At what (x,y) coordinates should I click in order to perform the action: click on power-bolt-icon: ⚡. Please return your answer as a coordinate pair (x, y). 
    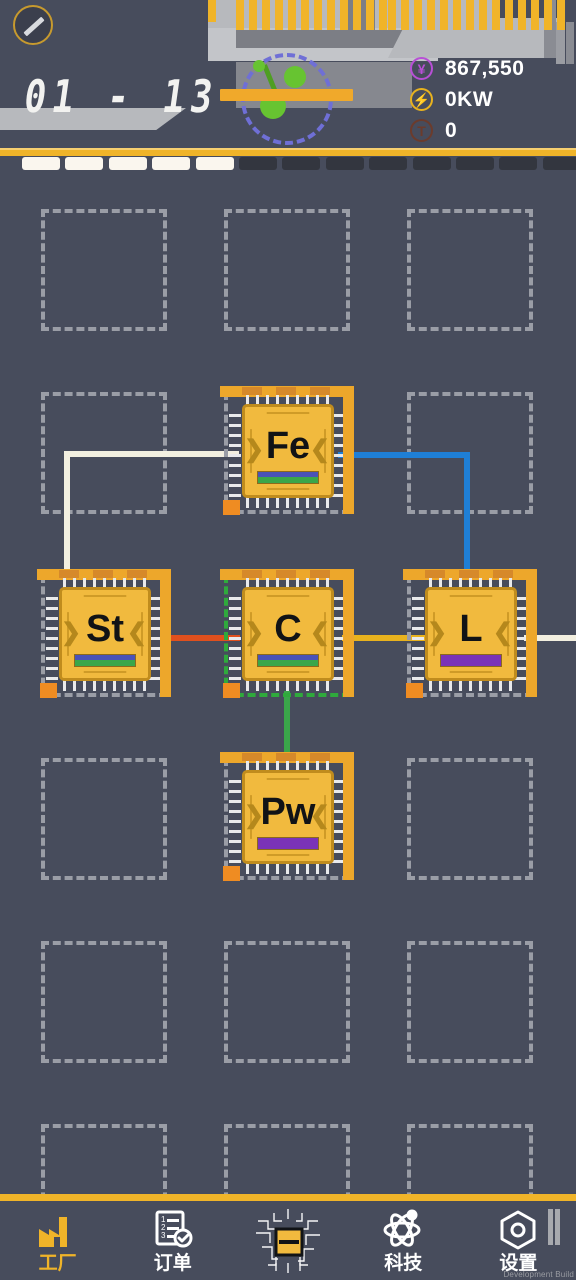
    Looking at the image, I should click on (421, 99).